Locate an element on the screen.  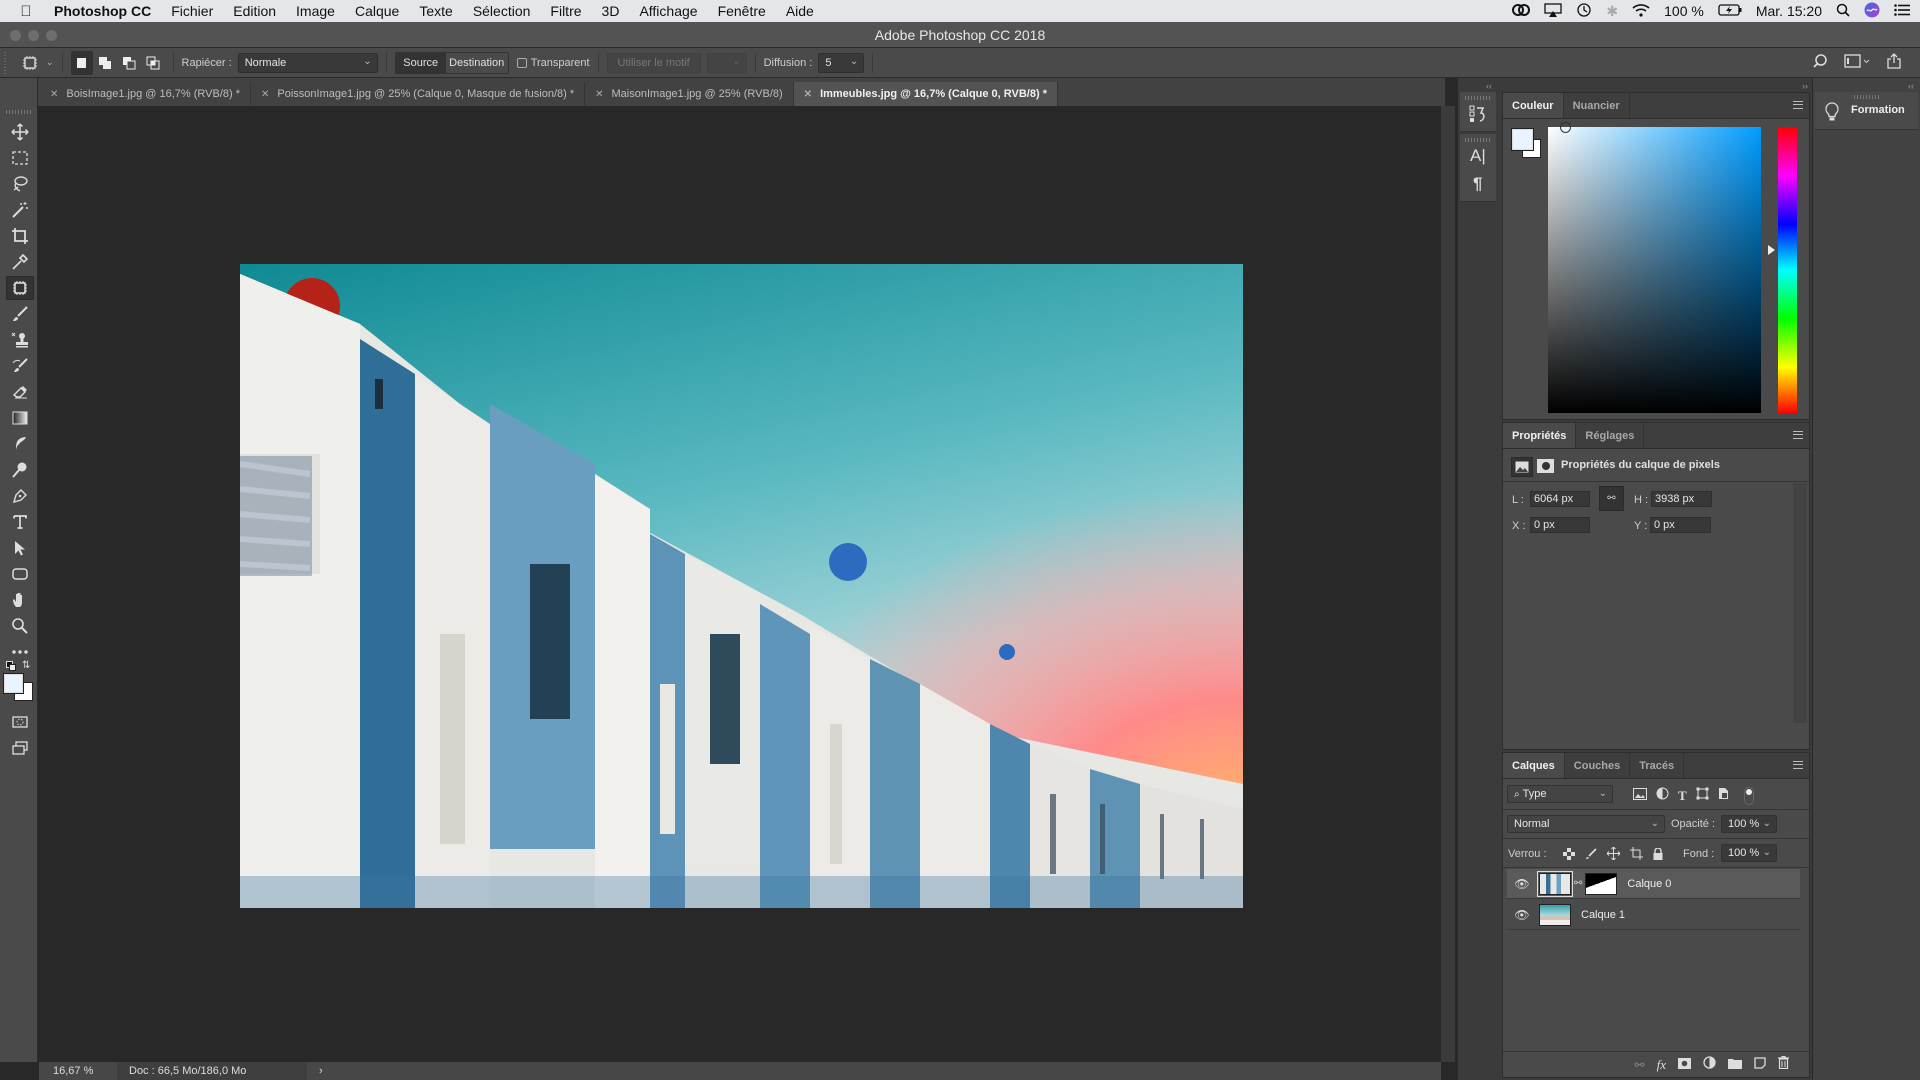
pixel-layer-icon is located at coordinates (1522, 467).